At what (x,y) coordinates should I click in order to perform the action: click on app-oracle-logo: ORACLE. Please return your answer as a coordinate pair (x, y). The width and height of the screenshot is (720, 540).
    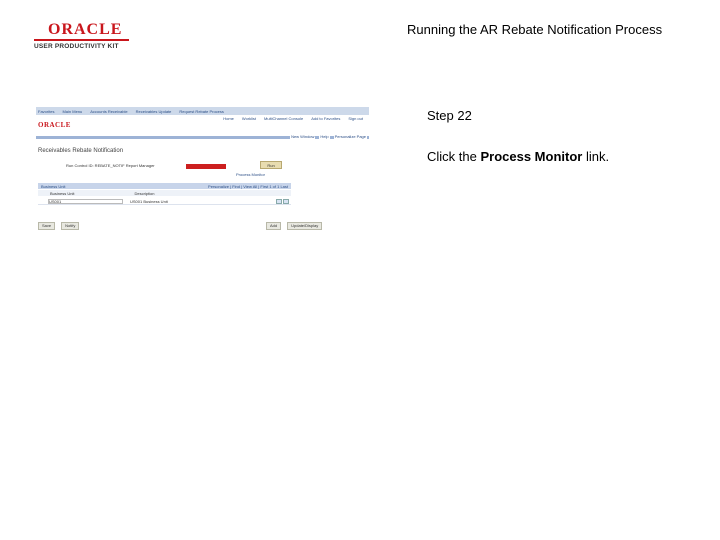
    Looking at the image, I should click on (54, 125).